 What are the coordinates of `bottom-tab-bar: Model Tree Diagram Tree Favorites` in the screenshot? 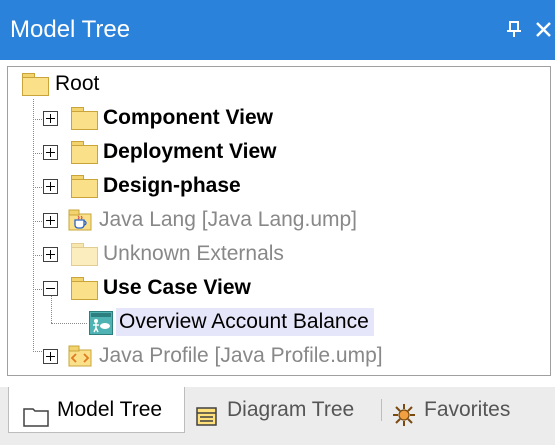 It's located at (277, 416).